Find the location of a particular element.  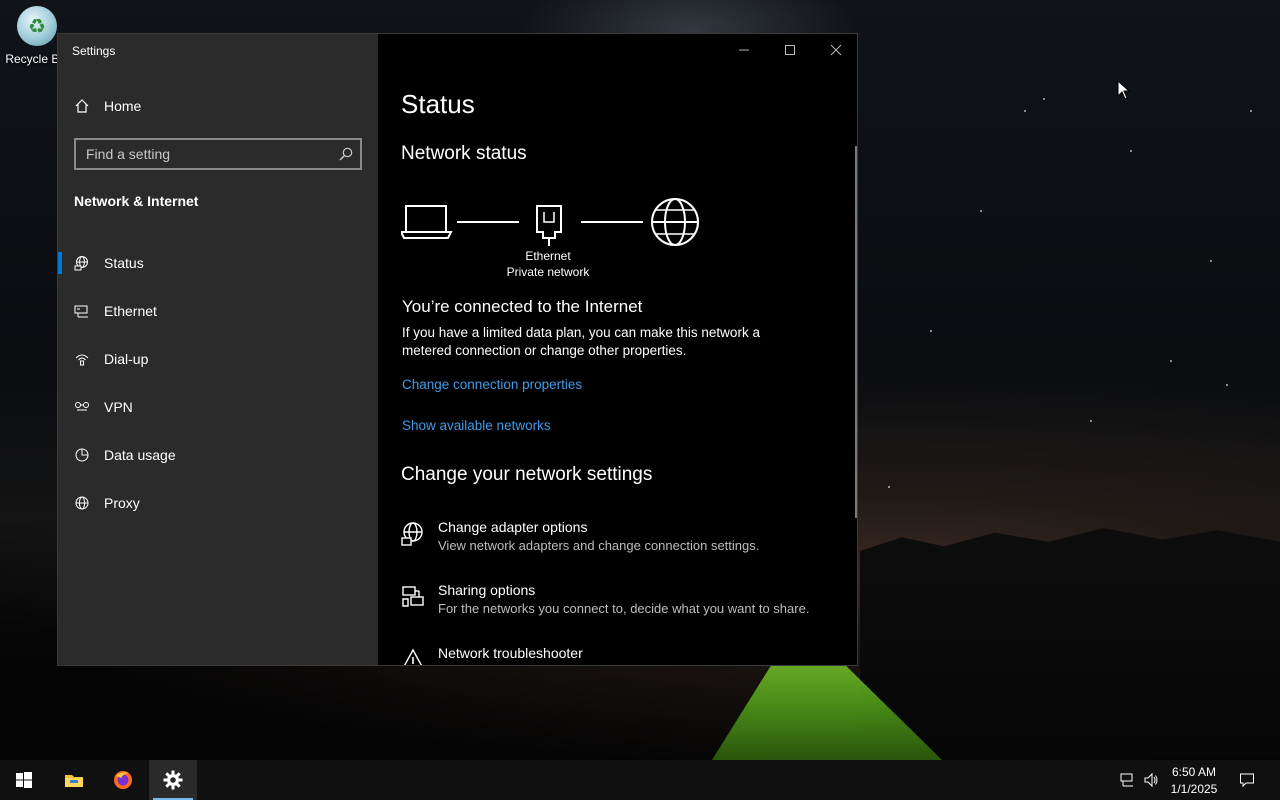

pie-chart-icon is located at coordinates (82, 455).